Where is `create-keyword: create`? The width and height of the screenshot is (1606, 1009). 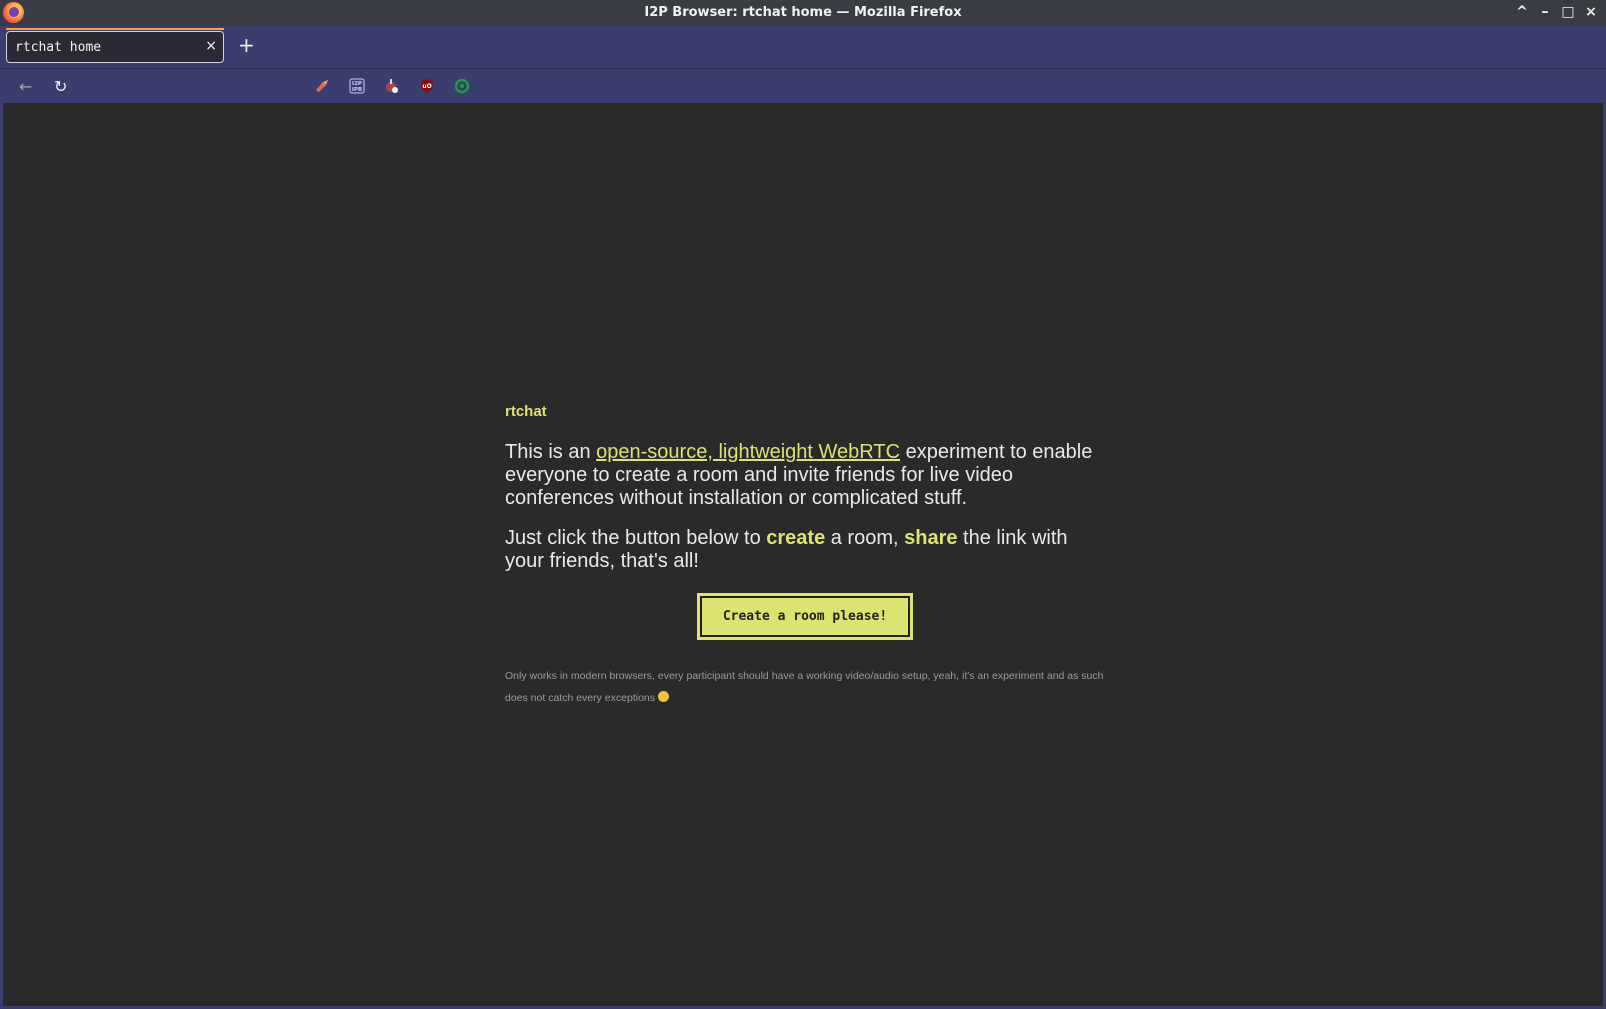
create-keyword: create is located at coordinates (796, 538).